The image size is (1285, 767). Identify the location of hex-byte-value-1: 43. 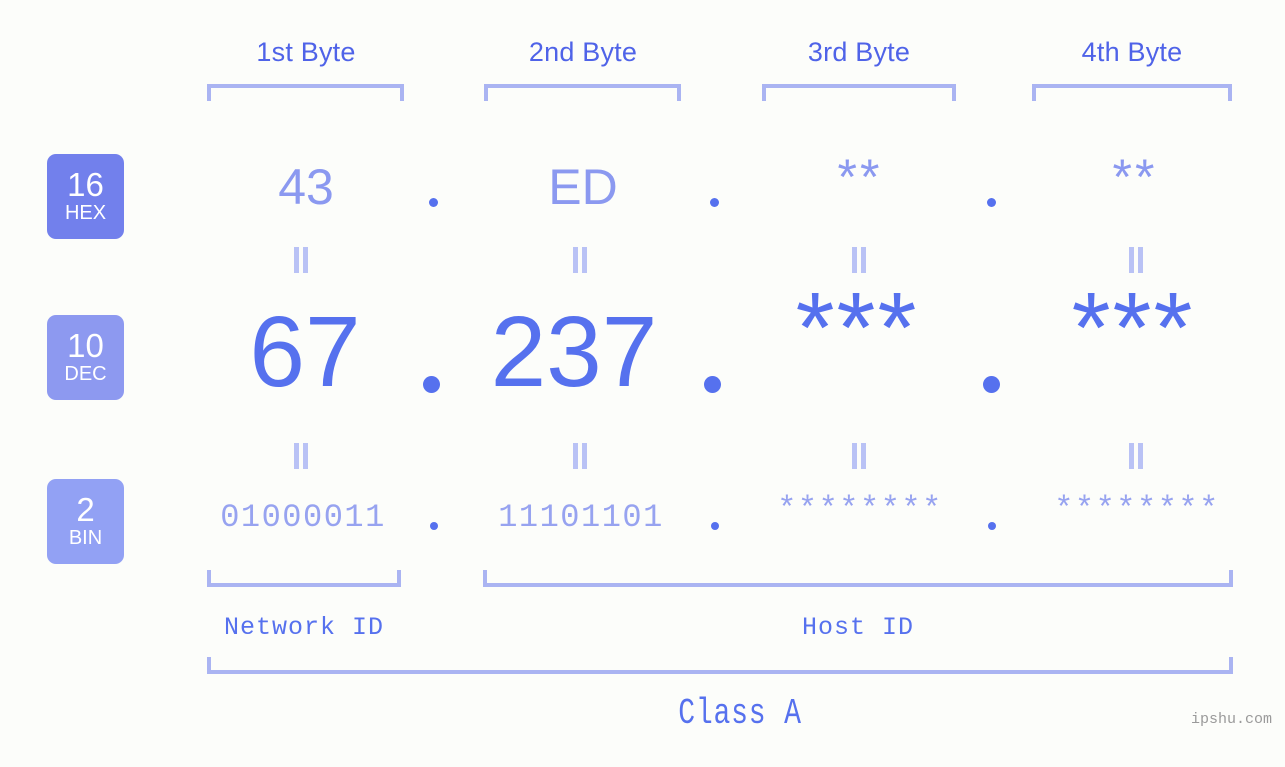
(306, 187).